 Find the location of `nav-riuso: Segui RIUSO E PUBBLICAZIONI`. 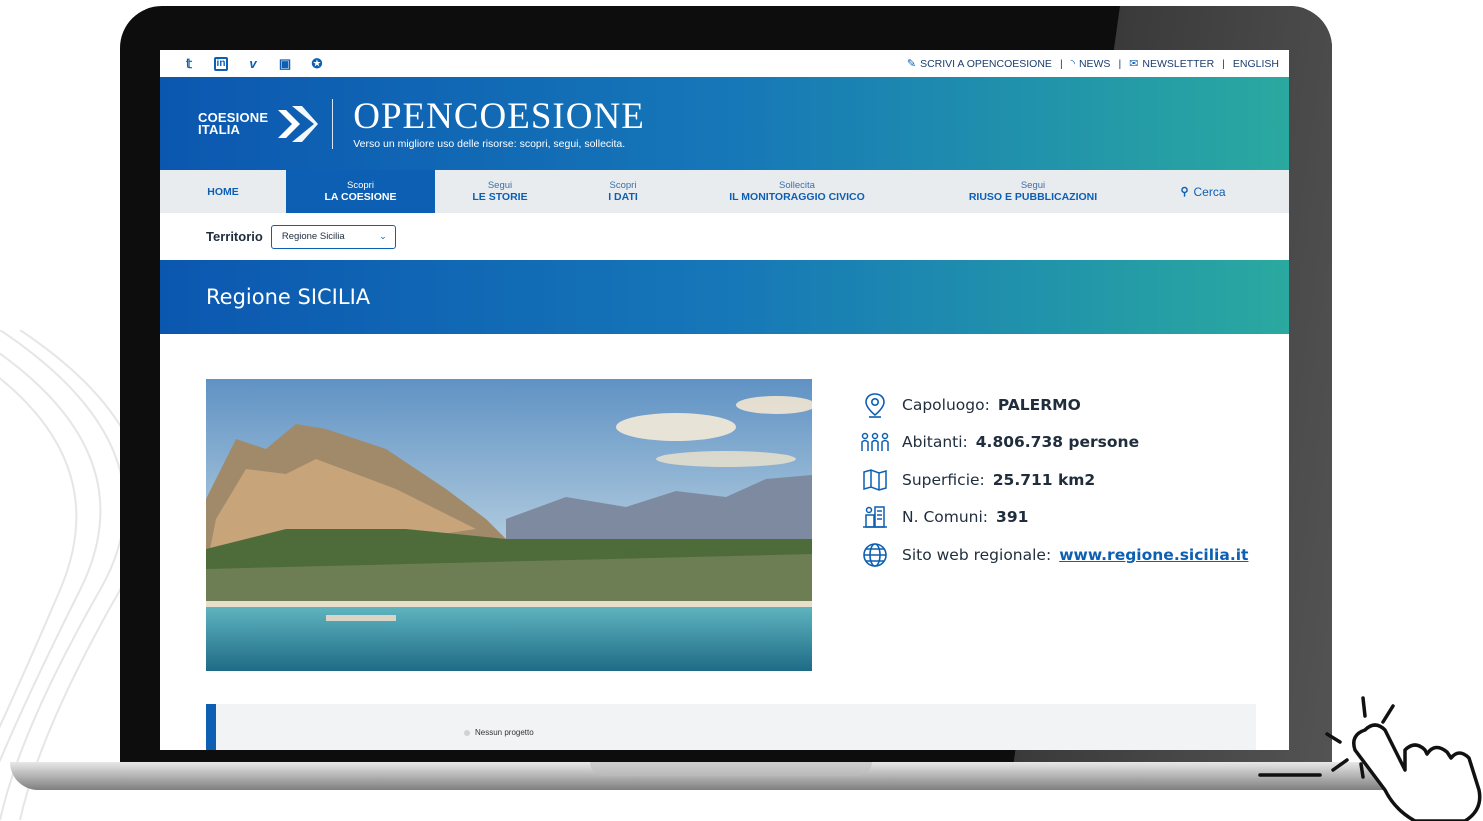

nav-riuso: Segui RIUSO E PUBBLICAZIONI is located at coordinates (1033, 191).